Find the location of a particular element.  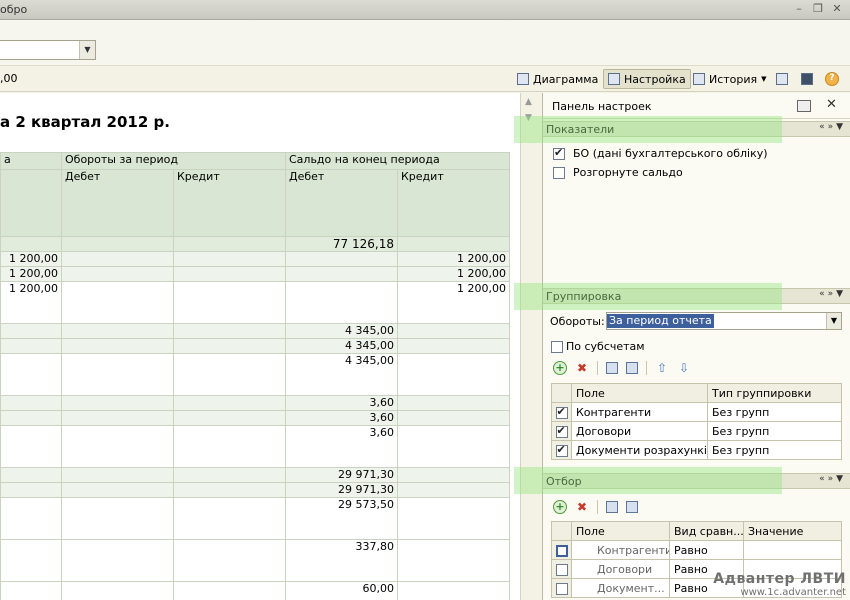

minimize-icon: – is located at coordinates (799, 9).